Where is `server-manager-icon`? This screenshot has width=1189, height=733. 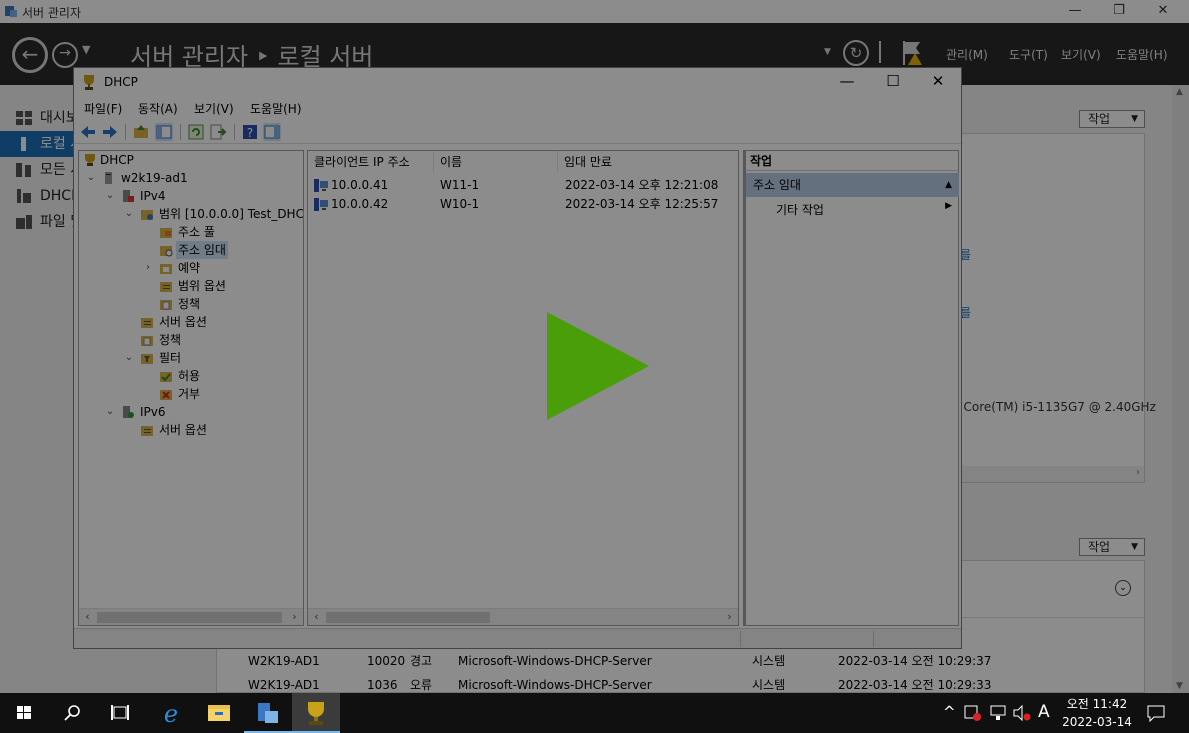 server-manager-icon is located at coordinates (268, 713).